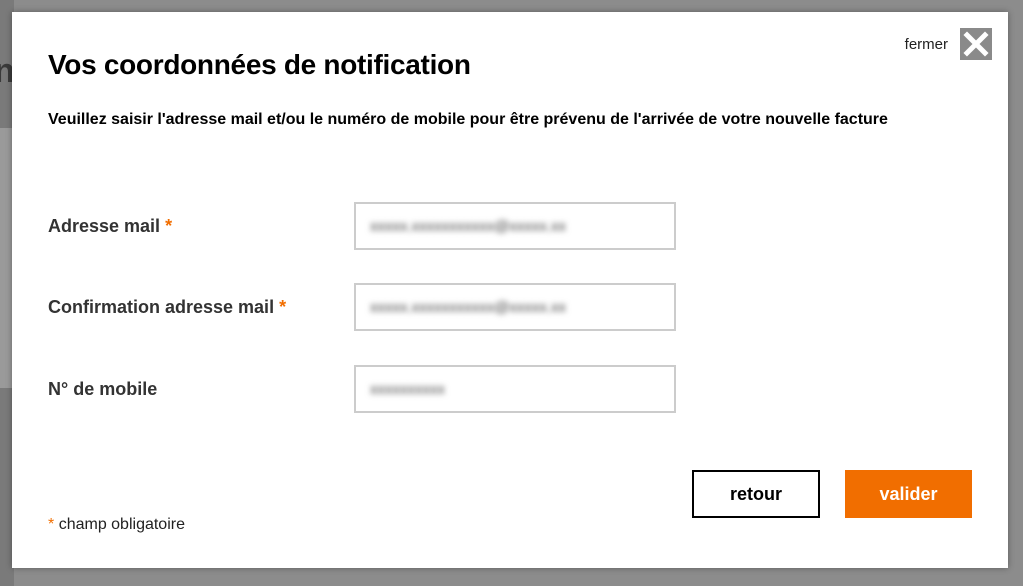  I want to click on email-row: Adresse mail *, so click(362, 226).